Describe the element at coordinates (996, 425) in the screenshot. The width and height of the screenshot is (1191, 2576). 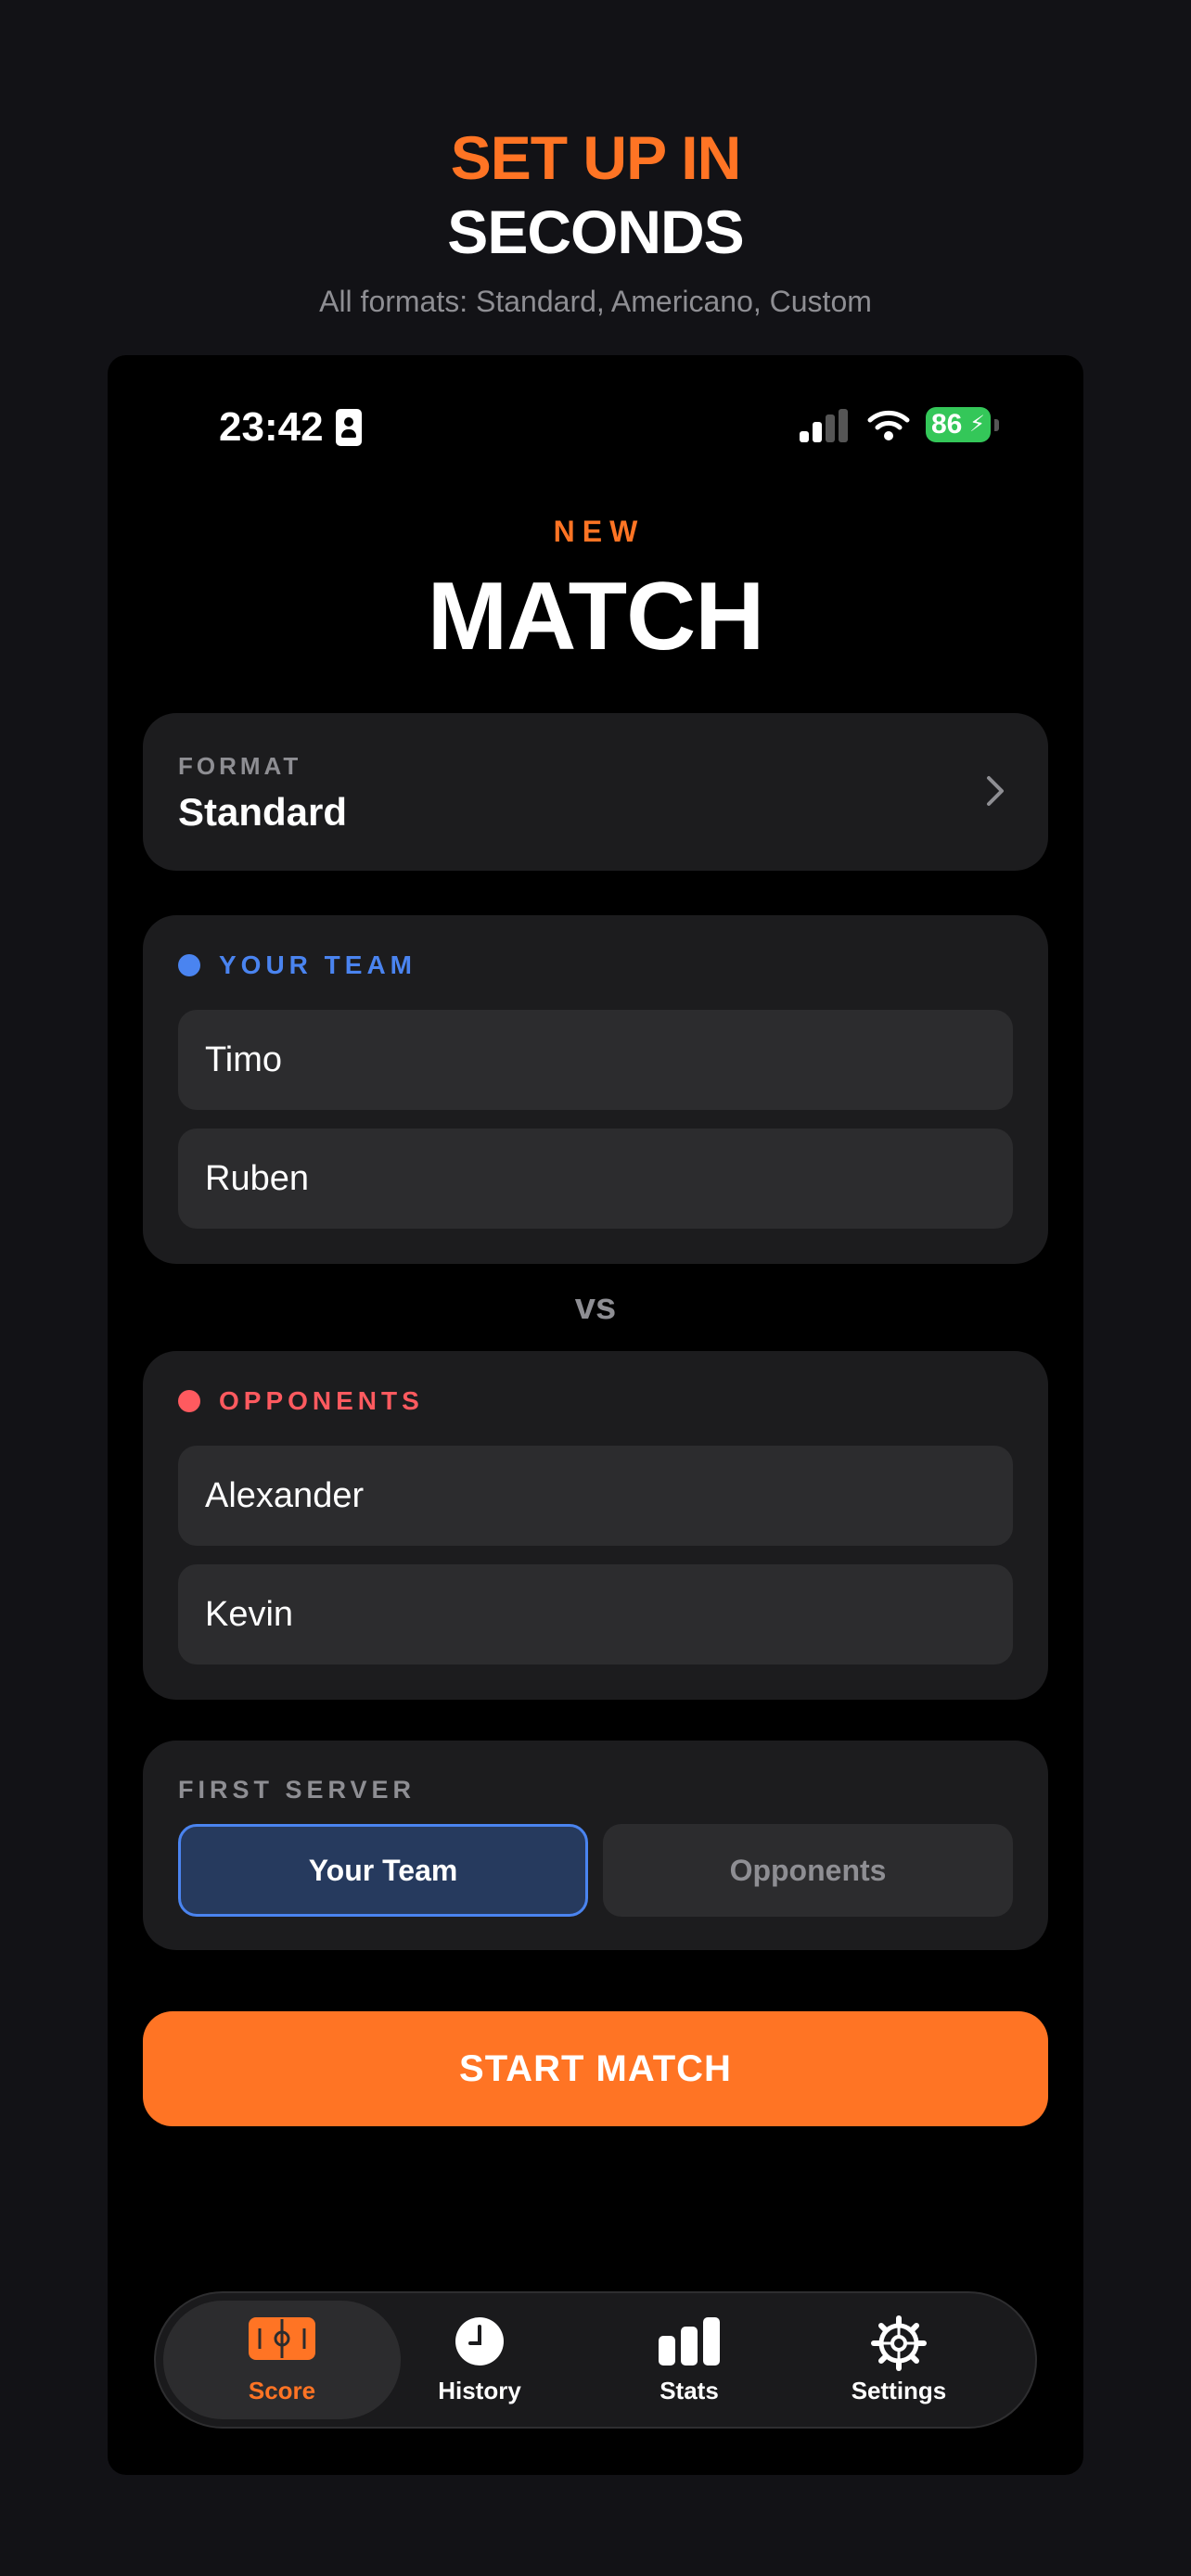
I see `battery-cap` at that location.